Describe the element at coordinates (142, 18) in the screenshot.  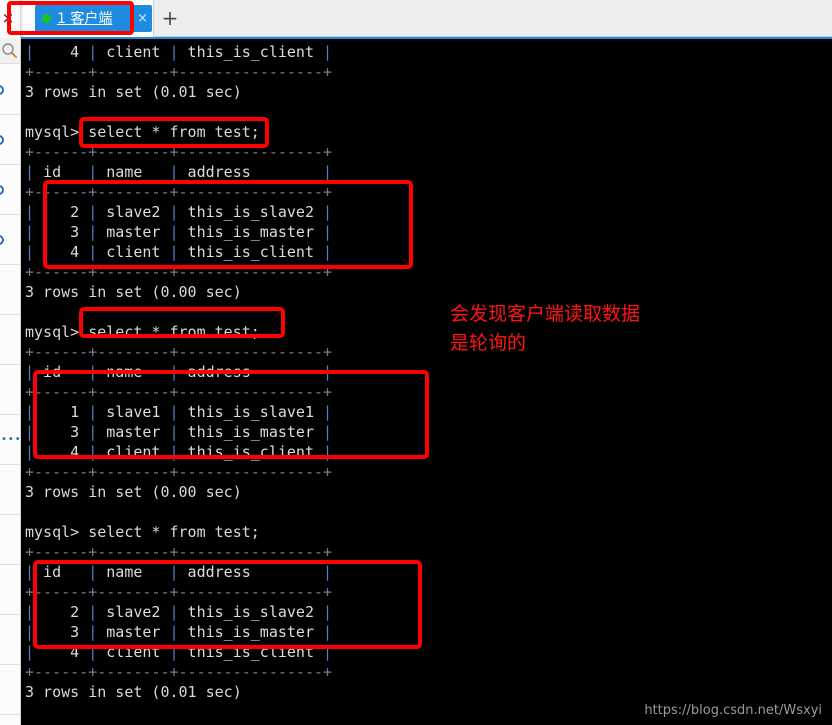
I see `tab-close-icon: ×` at that location.